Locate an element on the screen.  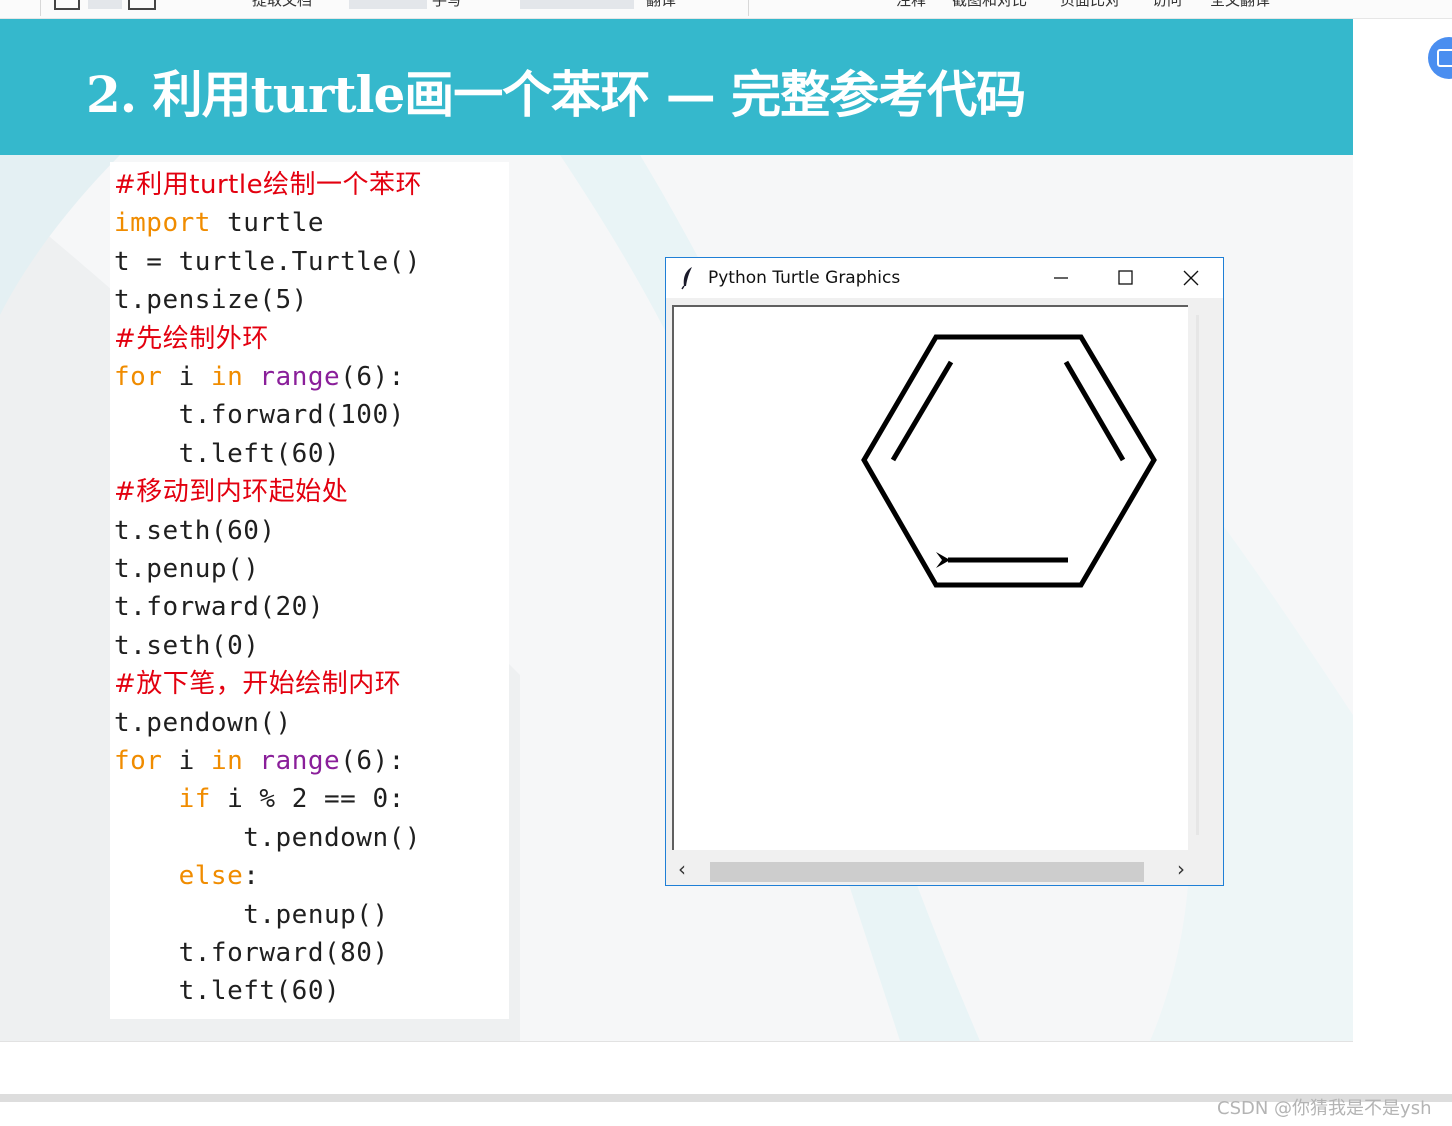
code-line: t.forward(20) is located at coordinates (219, 607).